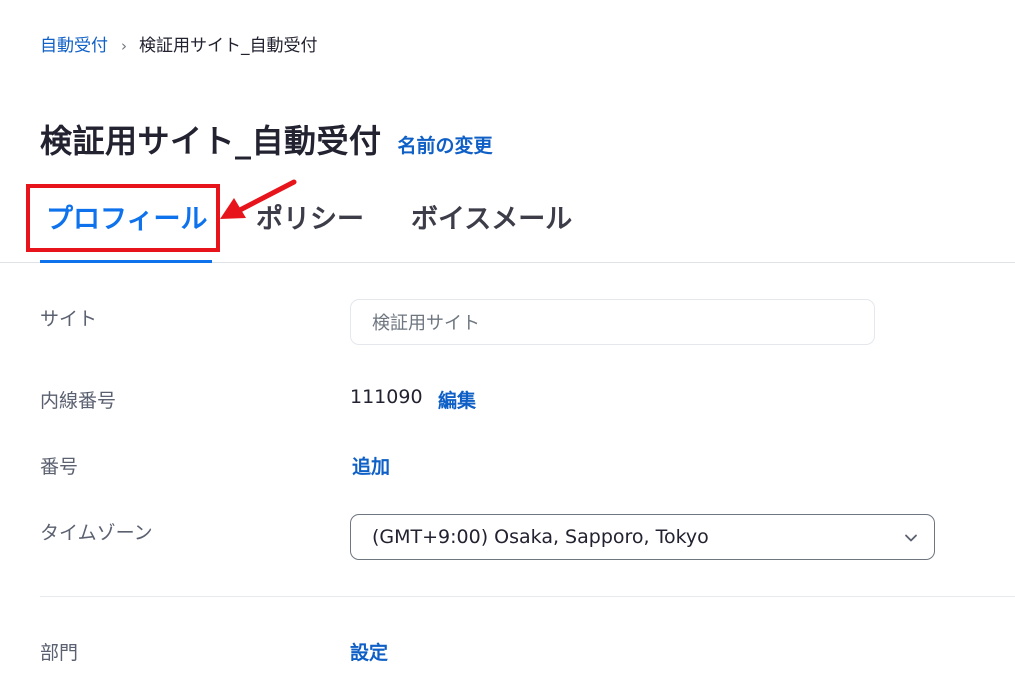  I want to click on tab-voicemail: ボイスメール, so click(491, 220).